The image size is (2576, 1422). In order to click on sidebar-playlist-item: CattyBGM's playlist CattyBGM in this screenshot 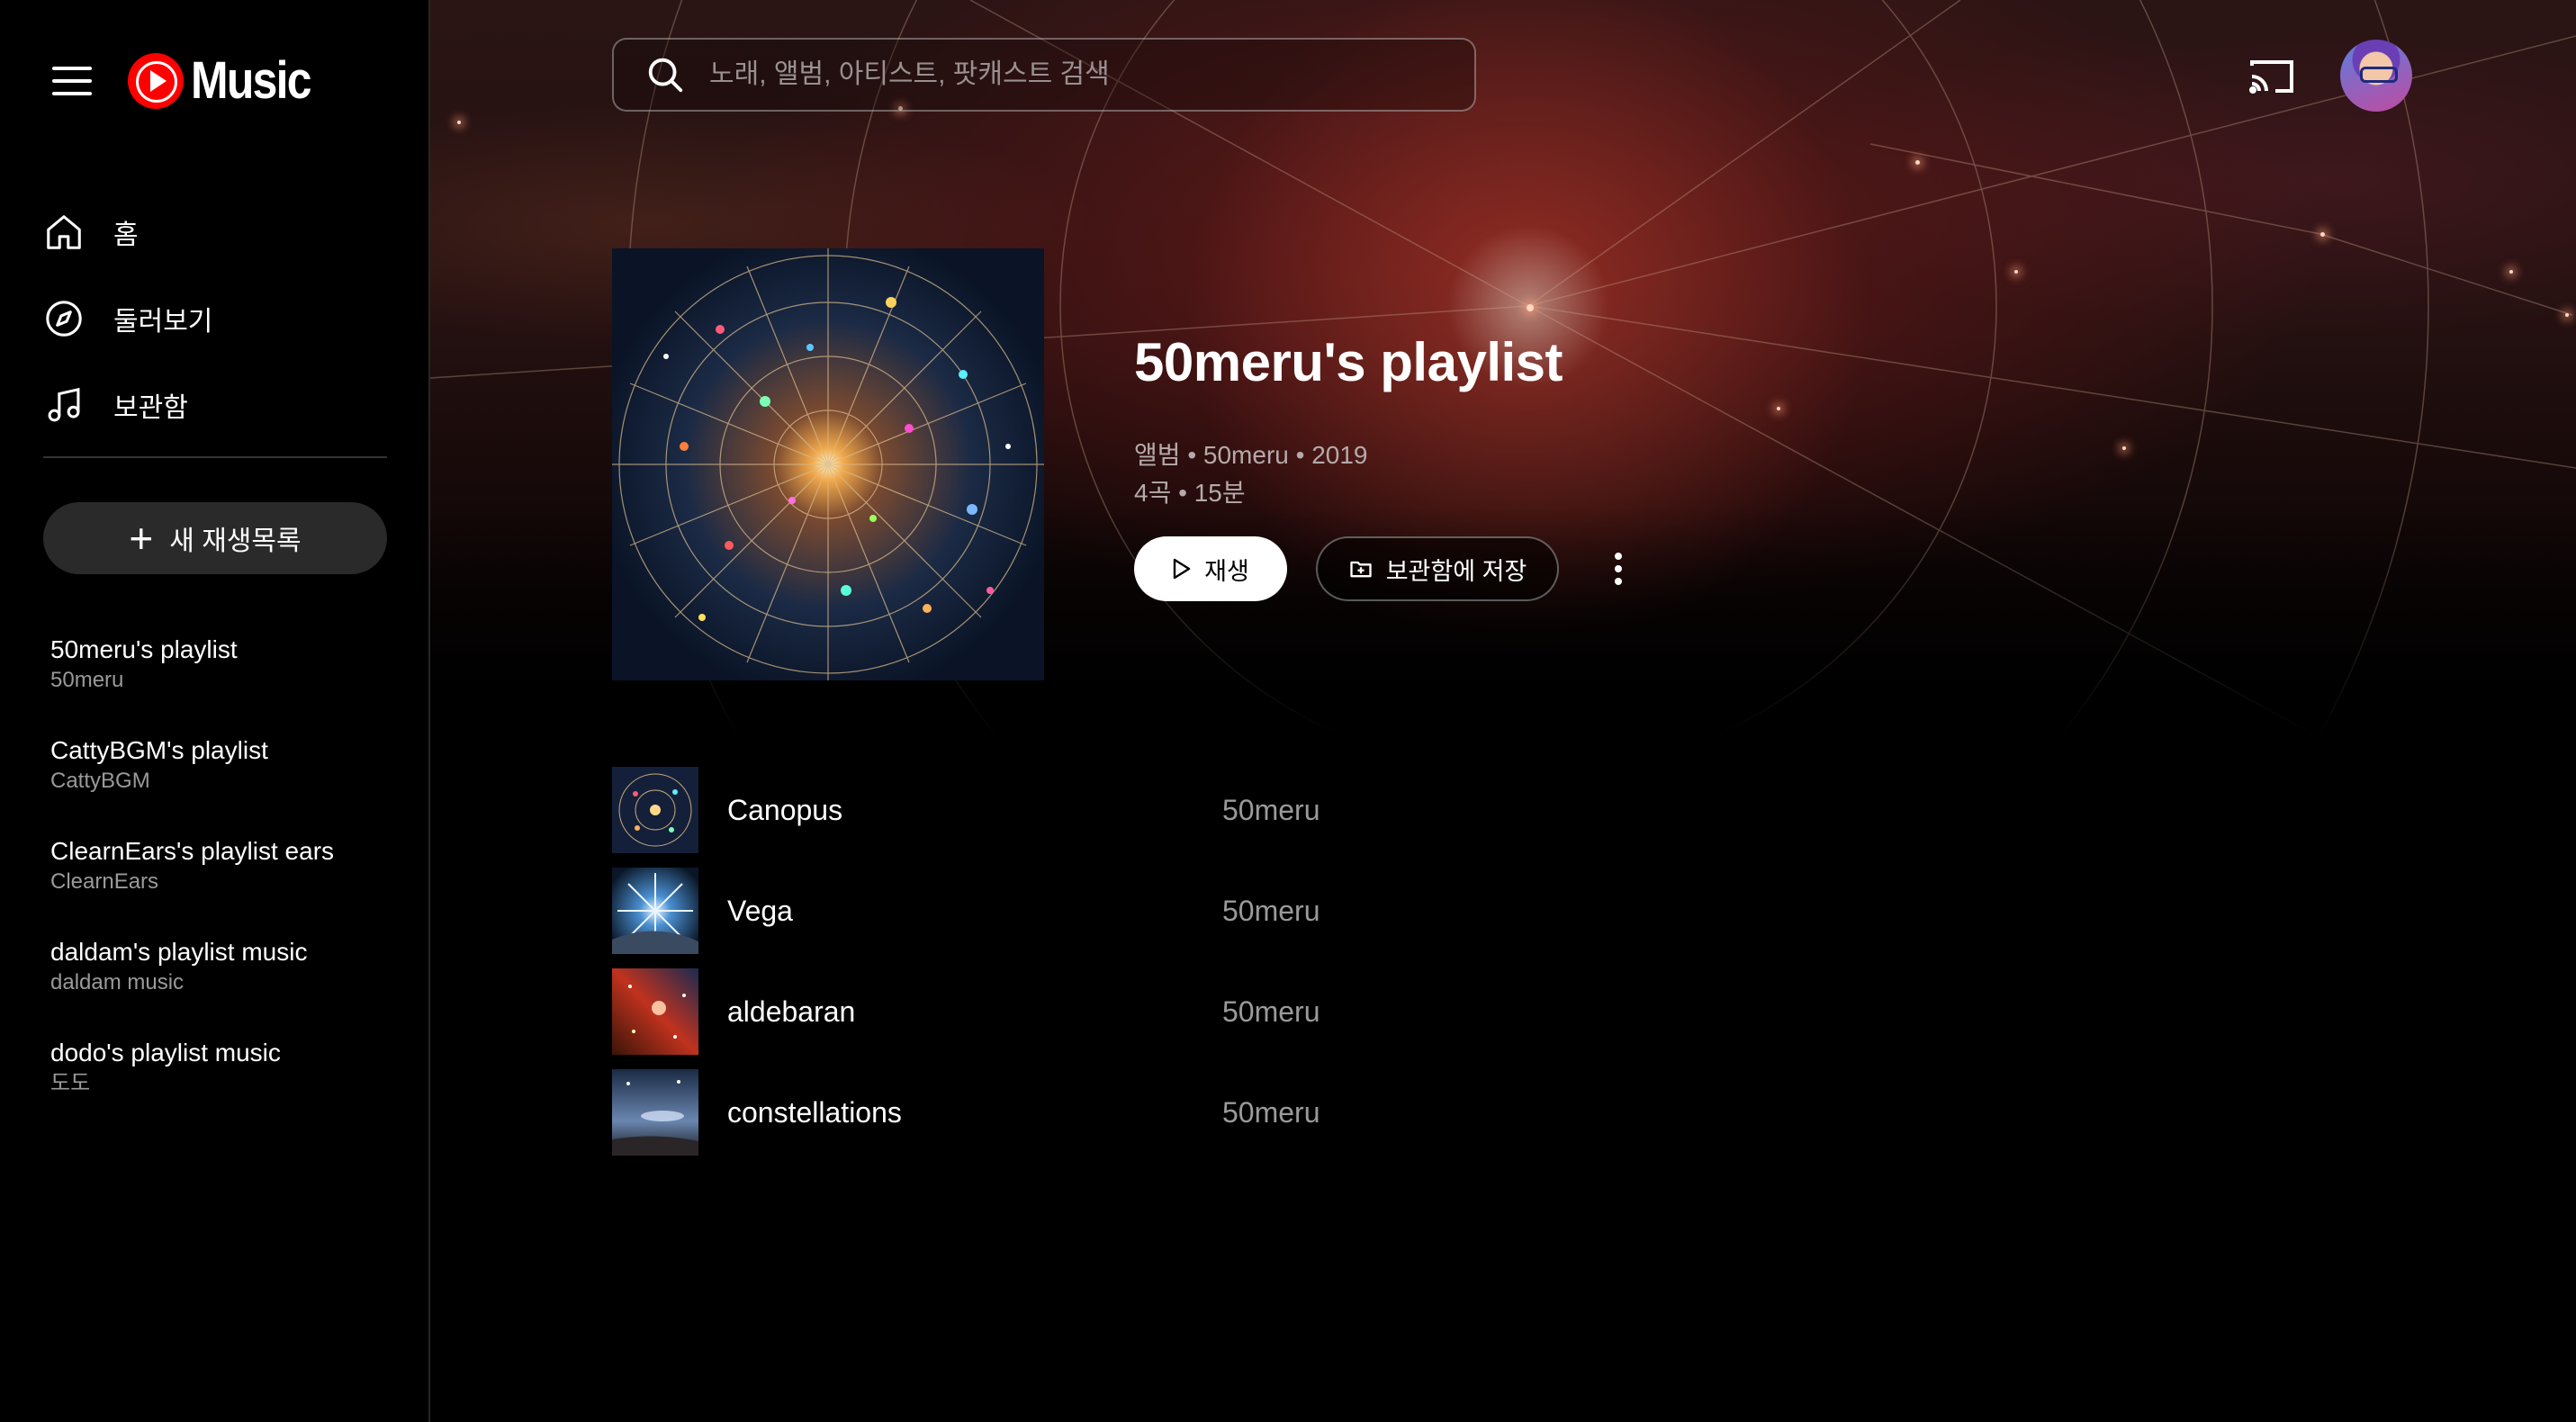, I will do `click(230, 785)`.